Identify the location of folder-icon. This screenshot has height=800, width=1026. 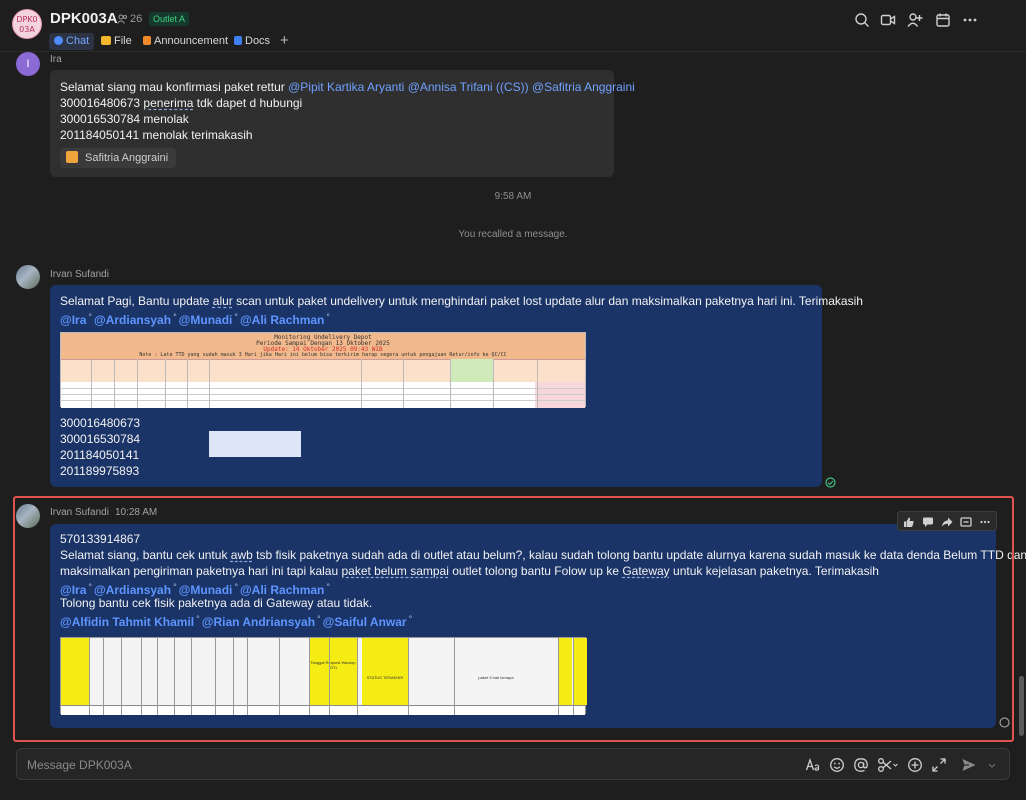
(106, 40).